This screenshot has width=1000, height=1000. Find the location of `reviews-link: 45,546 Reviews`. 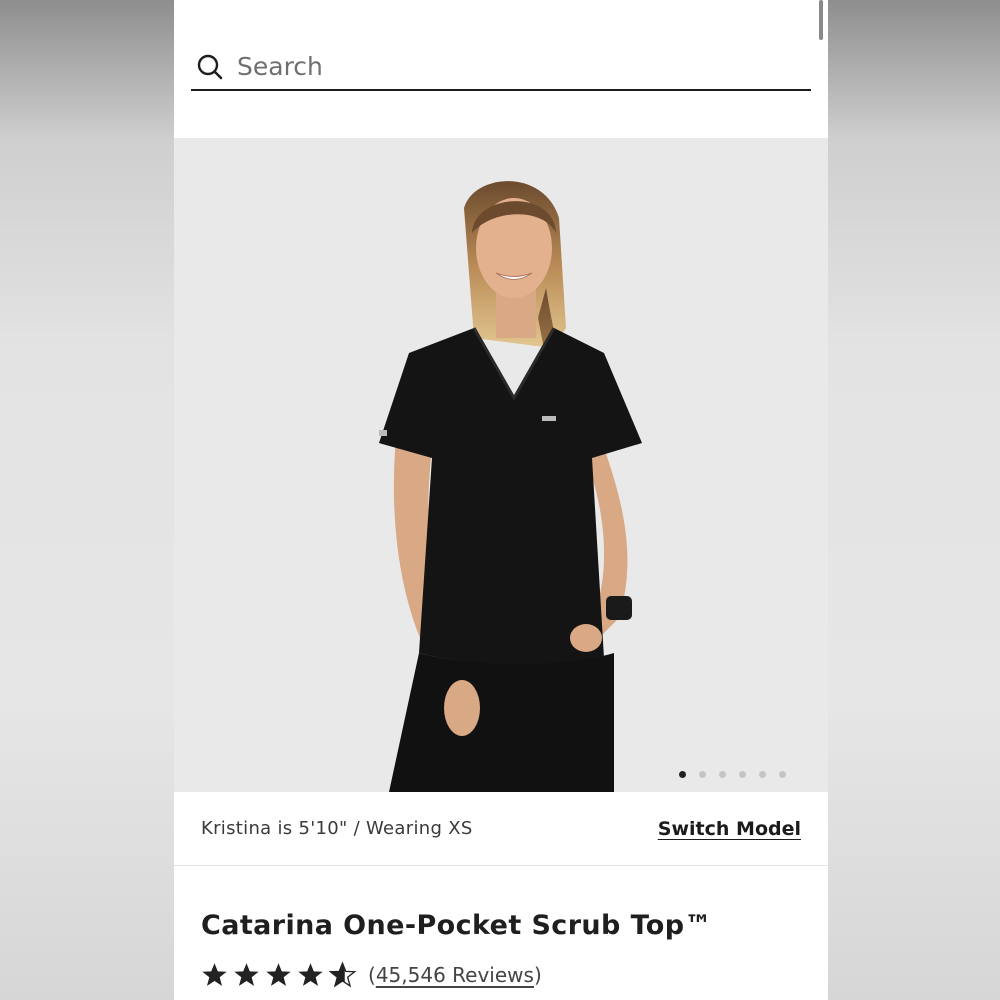

reviews-link: 45,546 Reviews is located at coordinates (455, 975).